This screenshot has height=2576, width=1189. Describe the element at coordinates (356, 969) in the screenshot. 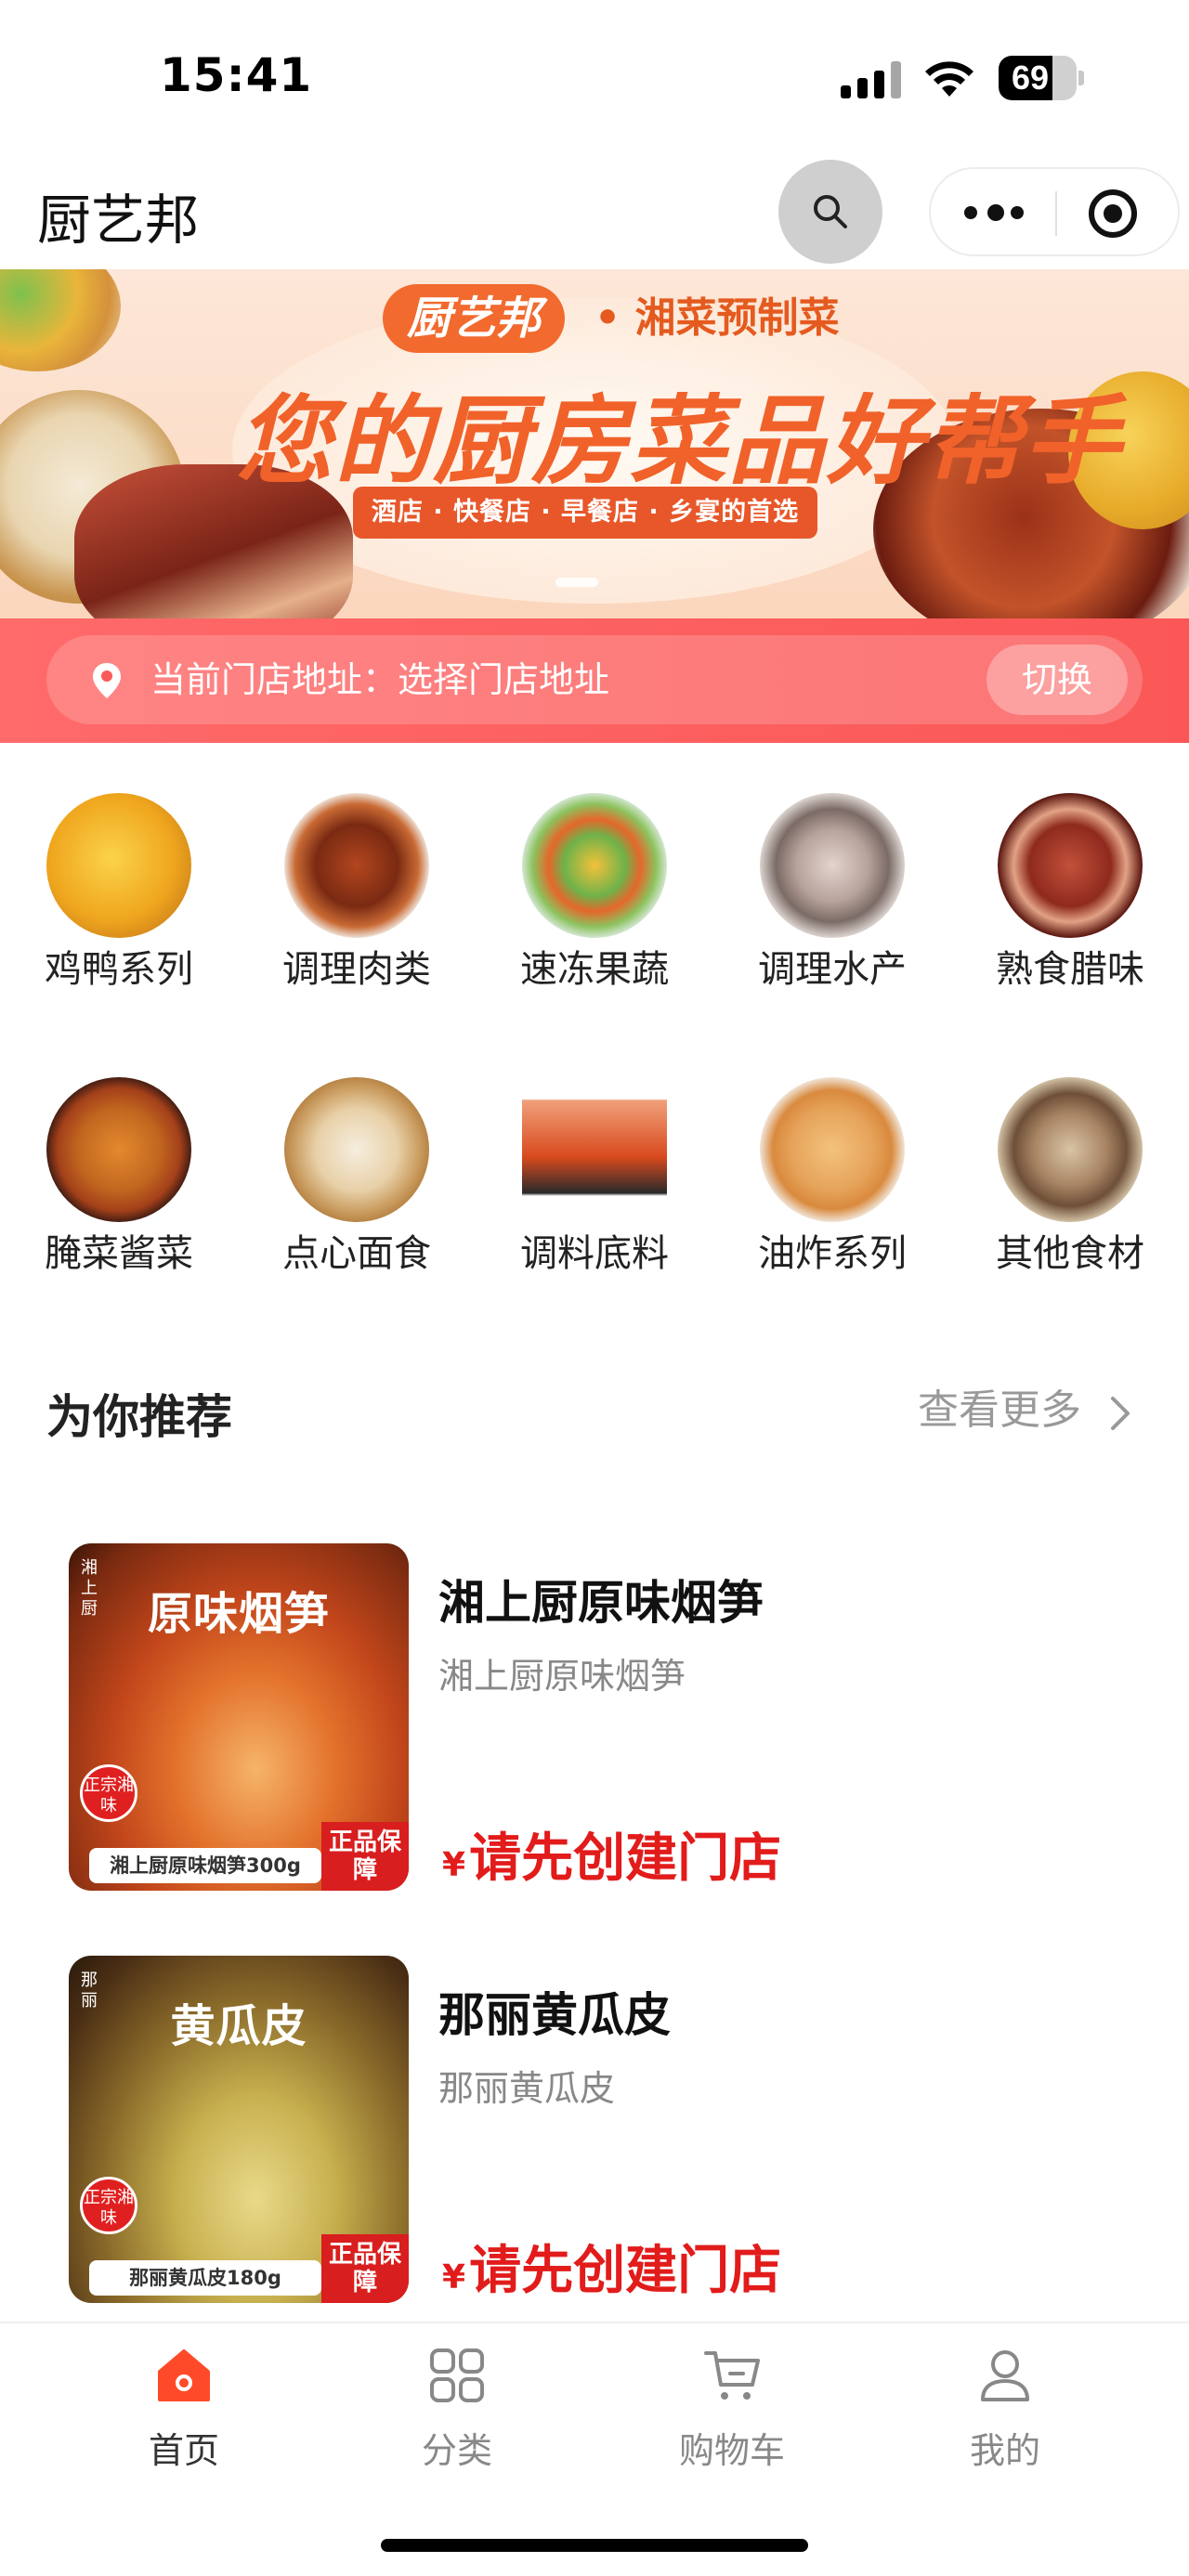

I see `category-label: 调理肉类` at that location.